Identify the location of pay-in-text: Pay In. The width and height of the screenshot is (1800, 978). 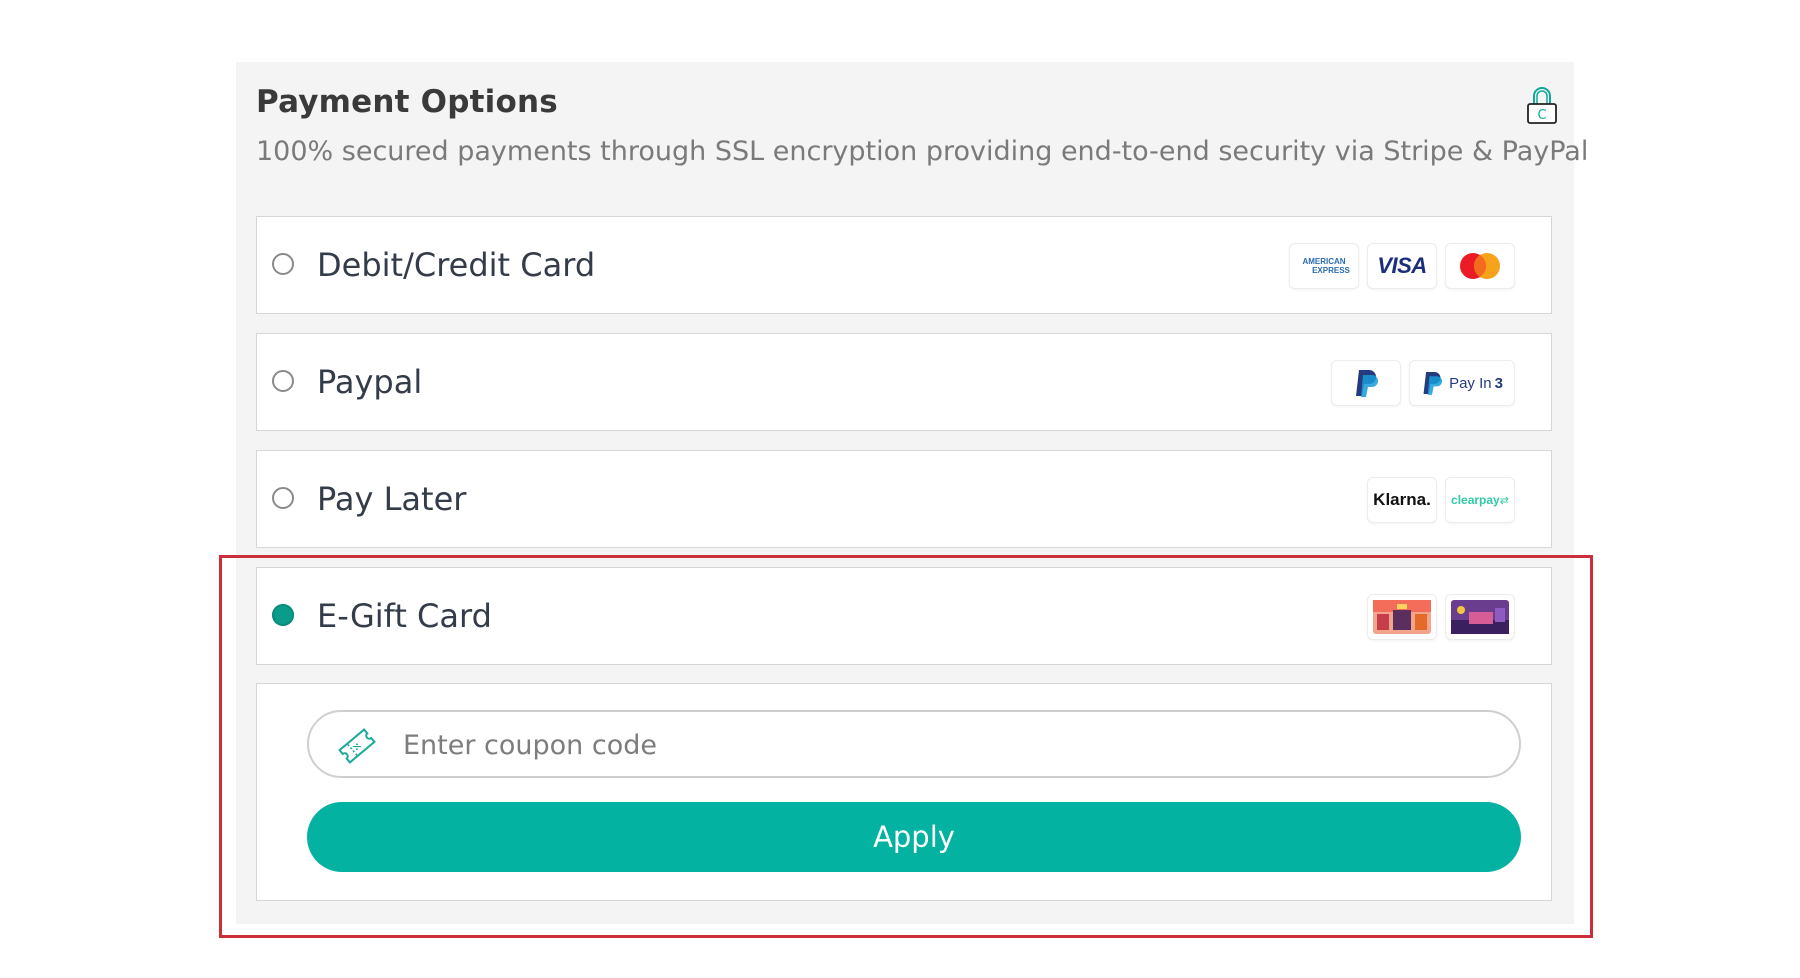
(1470, 383).